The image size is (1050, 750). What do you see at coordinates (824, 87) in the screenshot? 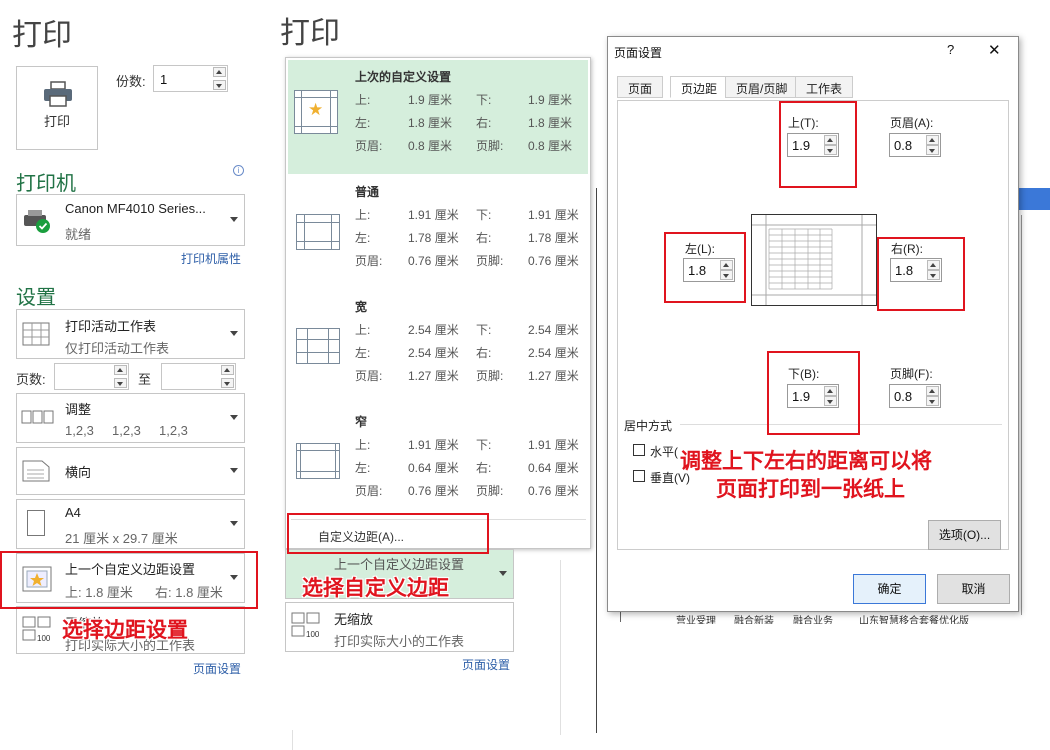
I see `tab-sheet: 工作表` at bounding box center [824, 87].